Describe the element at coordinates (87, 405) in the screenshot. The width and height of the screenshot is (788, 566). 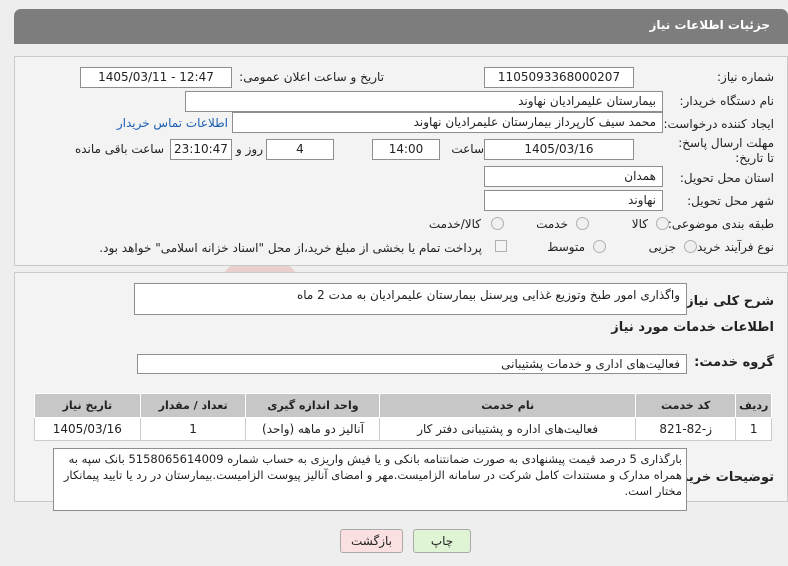
I see `col-date: تاریخ نیاز` at that location.